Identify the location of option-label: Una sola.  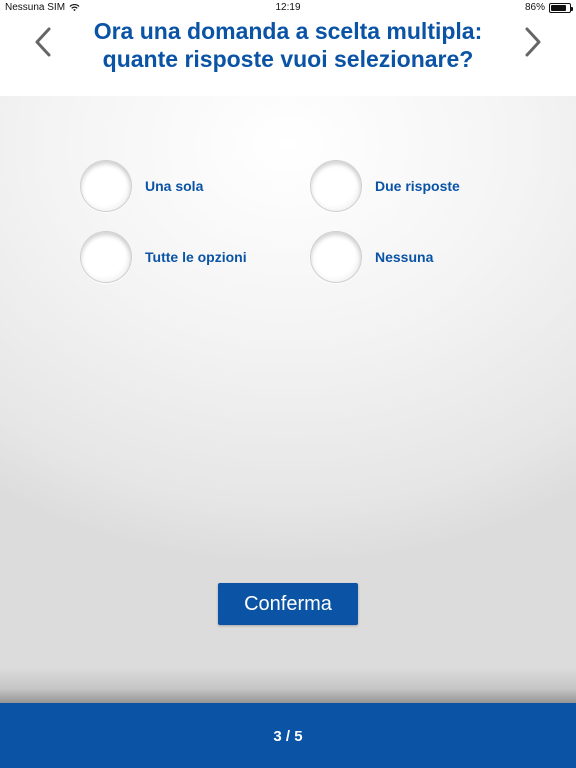
(174, 186).